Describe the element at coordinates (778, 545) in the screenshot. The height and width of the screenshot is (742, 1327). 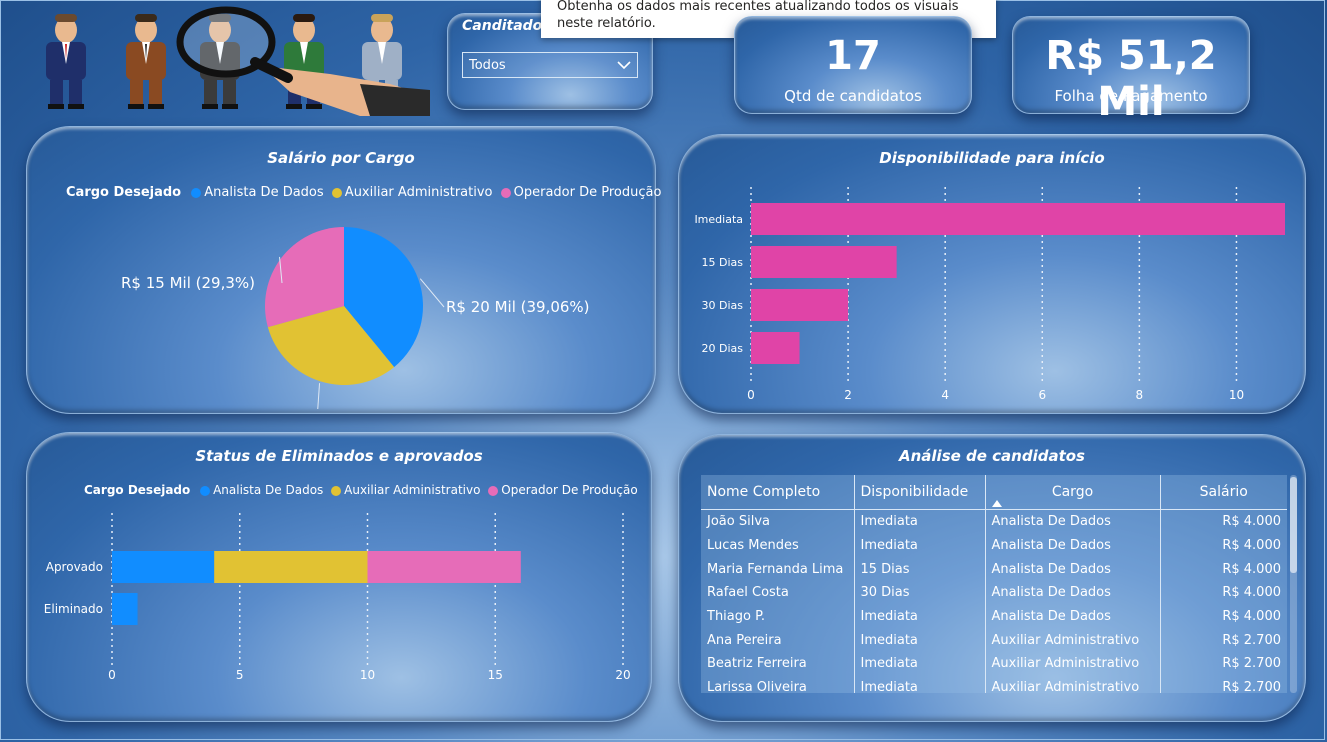
I see `table-cell: Lucas Mendes` at that location.